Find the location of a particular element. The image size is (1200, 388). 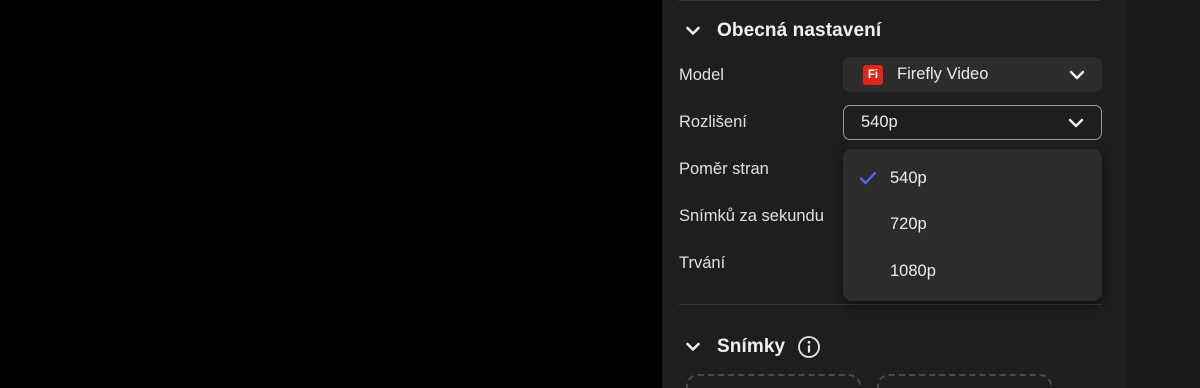

section-title: Snímky is located at coordinates (751, 346).